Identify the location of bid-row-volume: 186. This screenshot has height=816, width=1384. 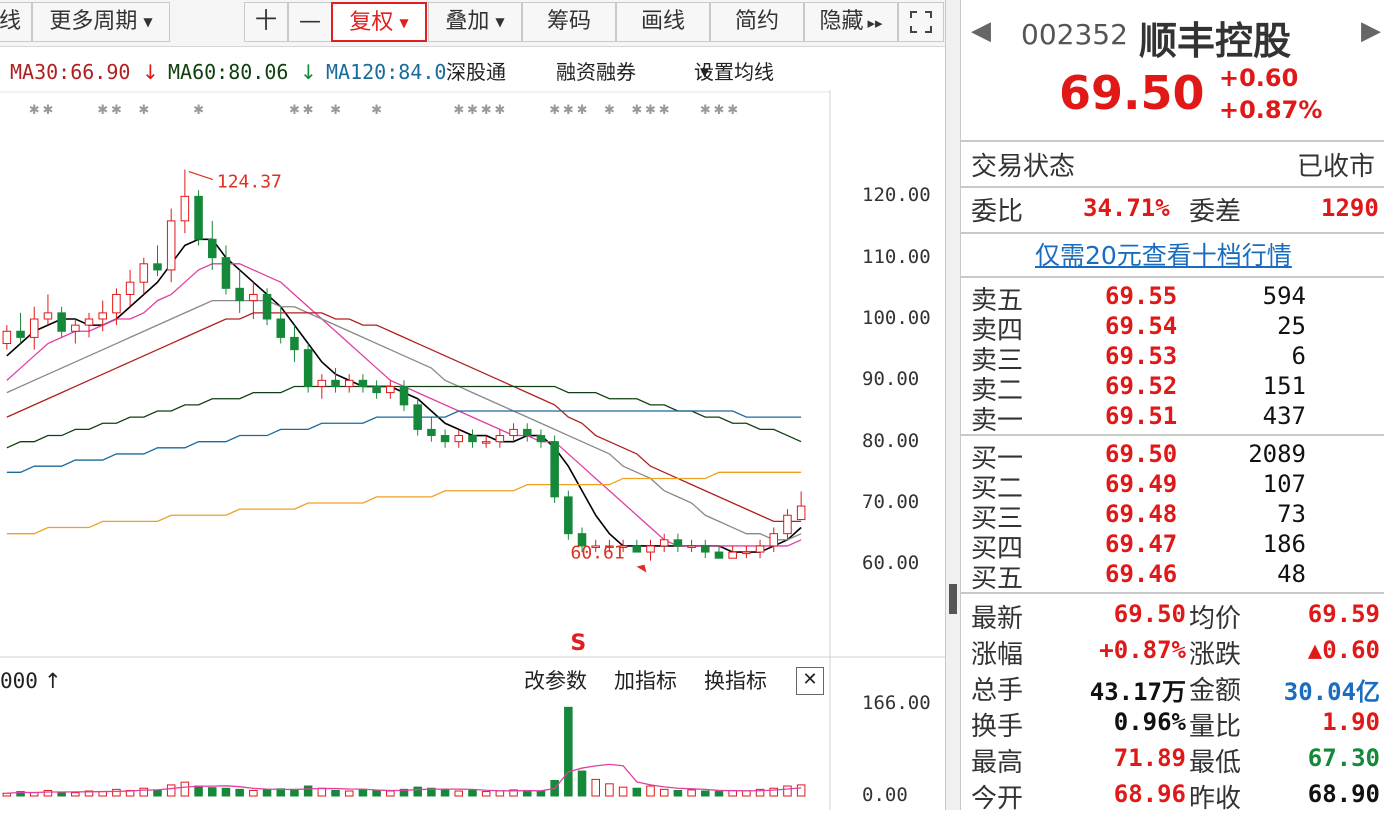
(1284, 544).